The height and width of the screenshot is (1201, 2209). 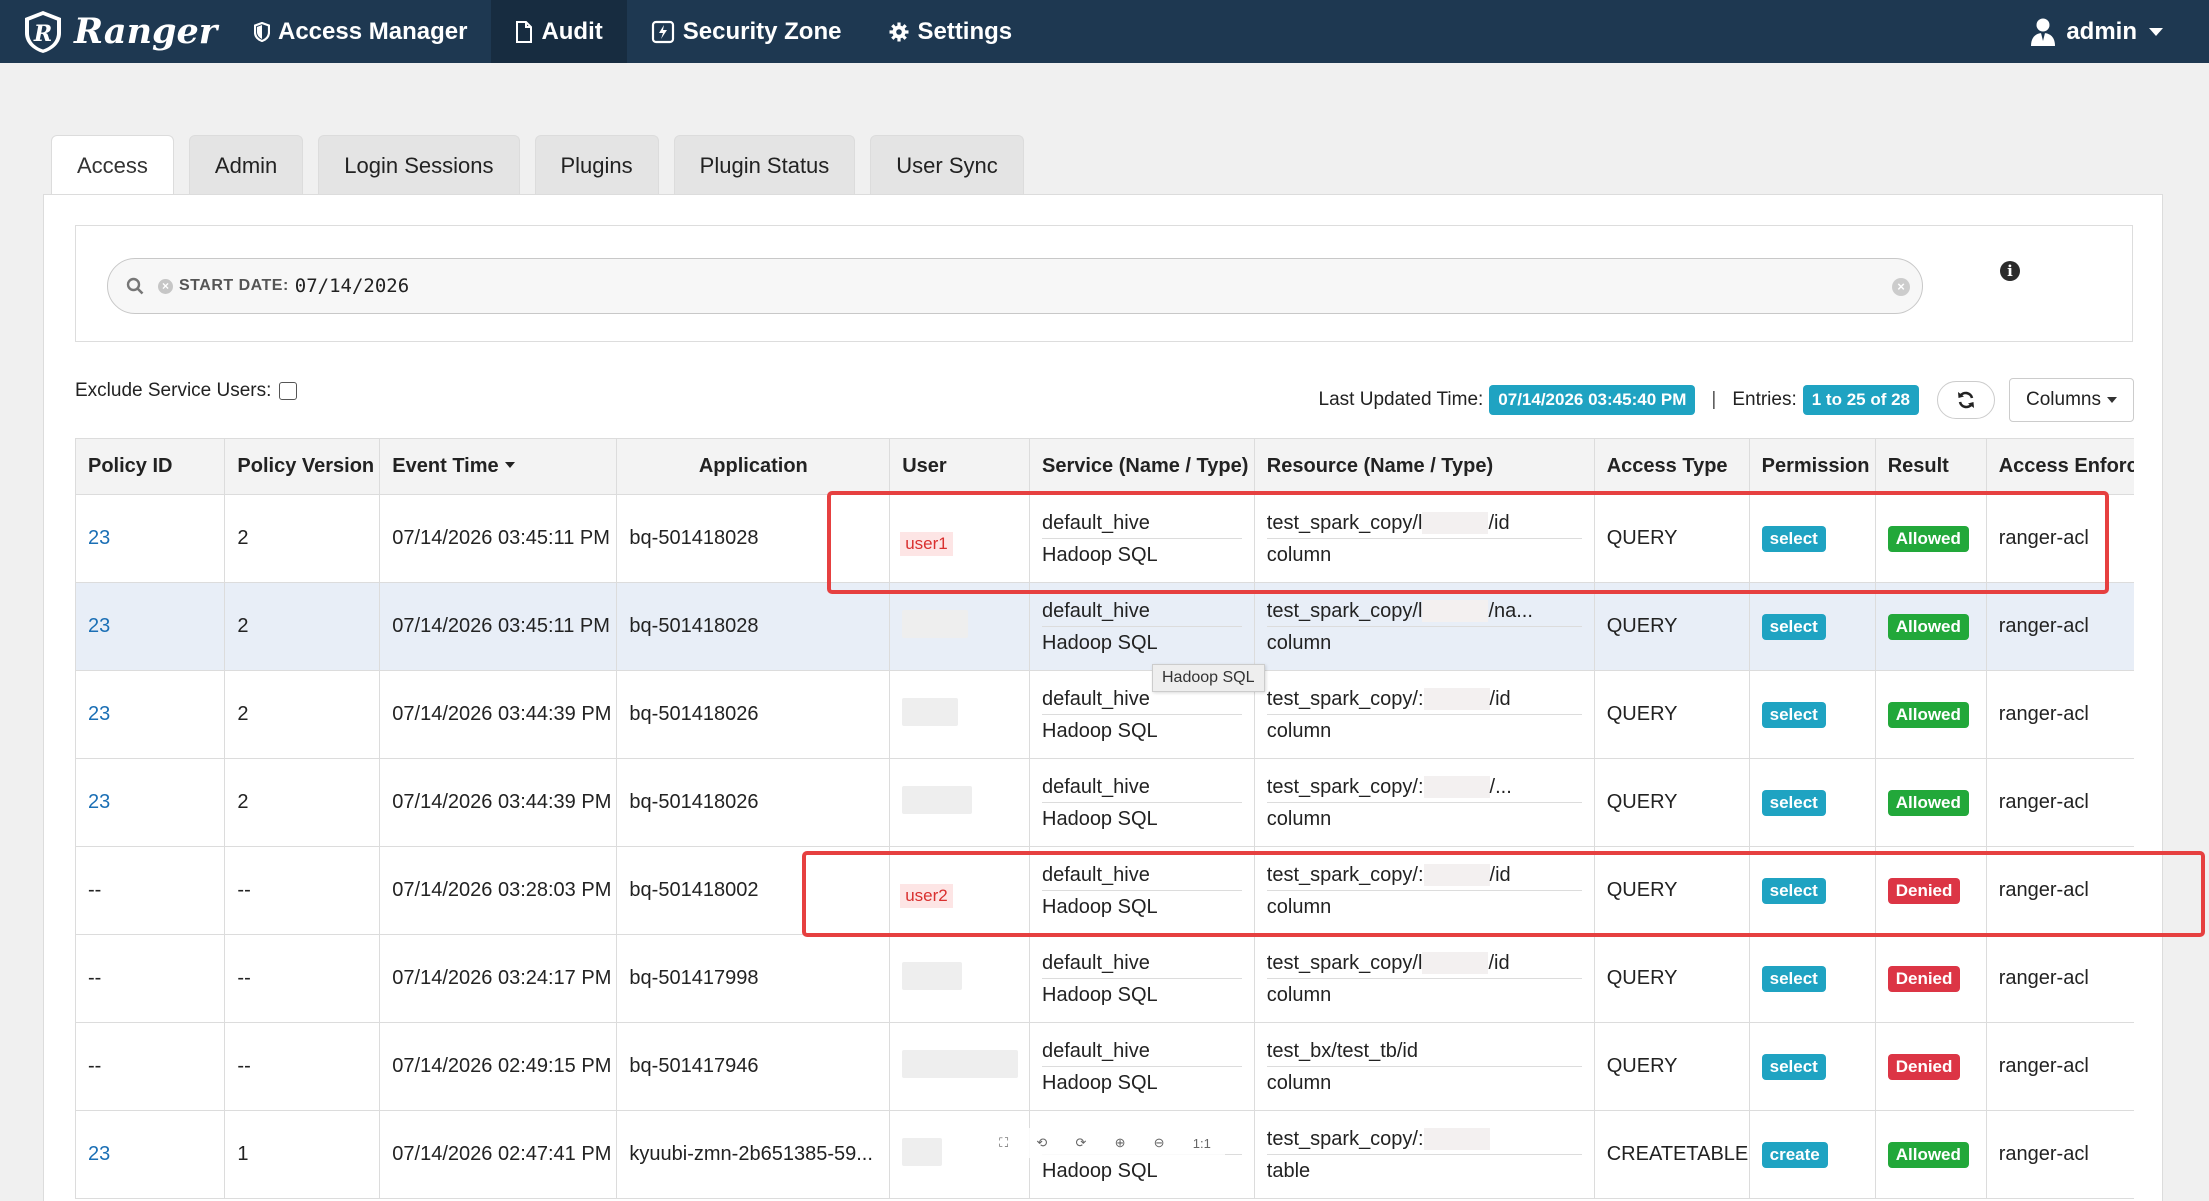 What do you see at coordinates (753, 1066) in the screenshot?
I see `application-cell: bq-501417946` at bounding box center [753, 1066].